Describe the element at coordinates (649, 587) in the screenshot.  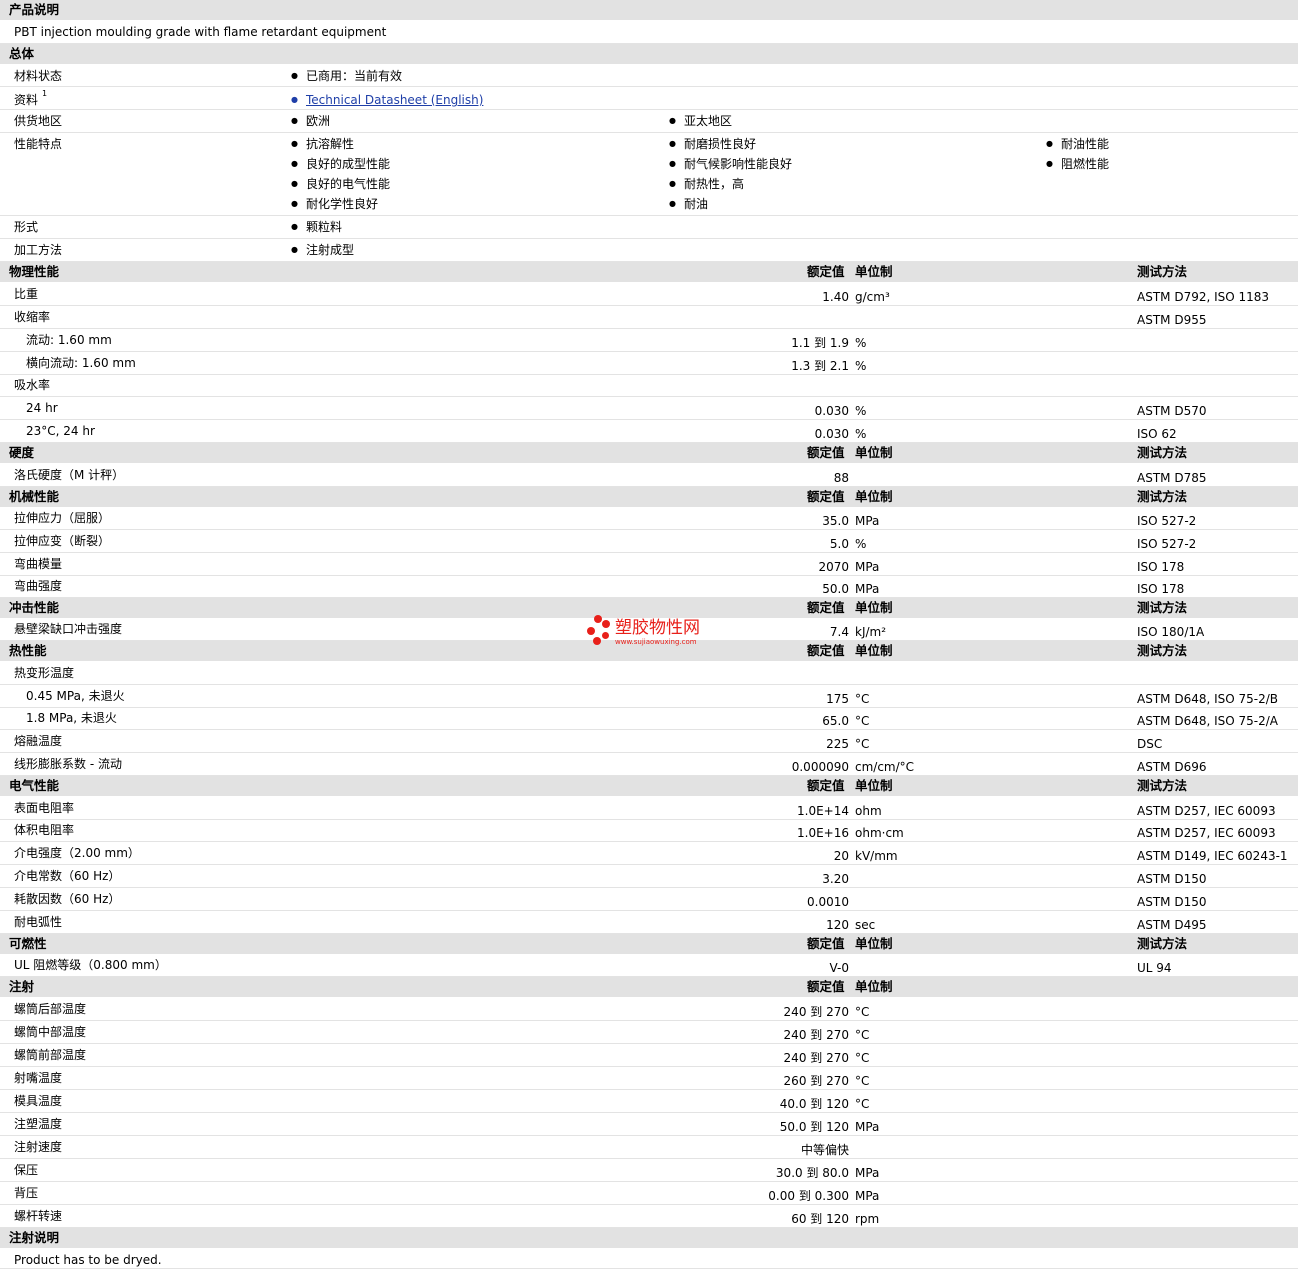
I see `property-row: 弯曲强度 50.0 MPa ISO 178` at that location.